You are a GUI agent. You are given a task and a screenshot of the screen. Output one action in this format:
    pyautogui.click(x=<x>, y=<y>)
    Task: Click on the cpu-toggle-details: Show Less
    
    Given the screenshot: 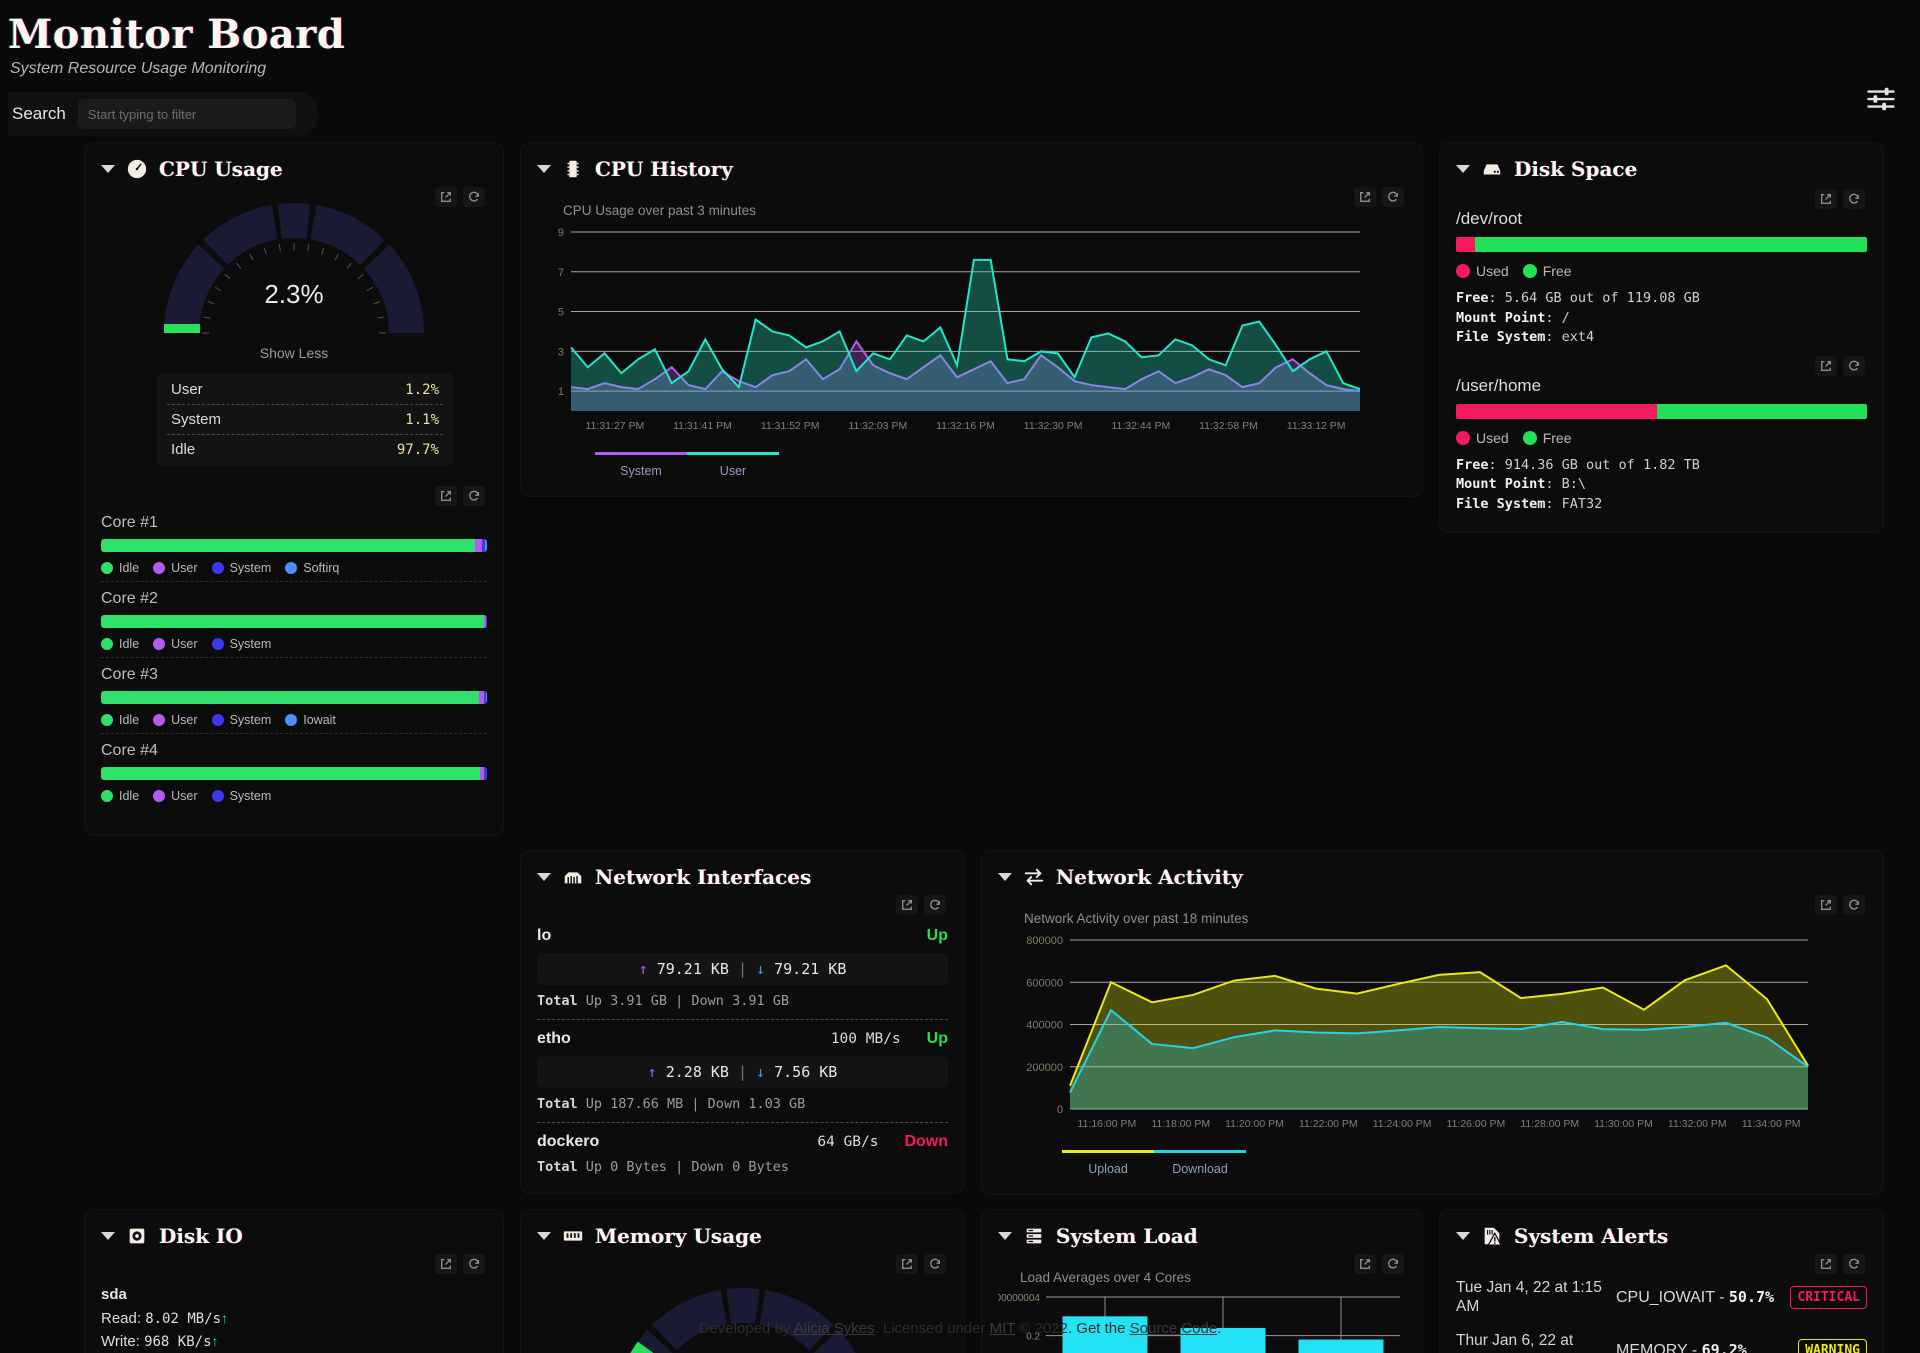 What is the action you would take?
    pyautogui.click(x=294, y=353)
    